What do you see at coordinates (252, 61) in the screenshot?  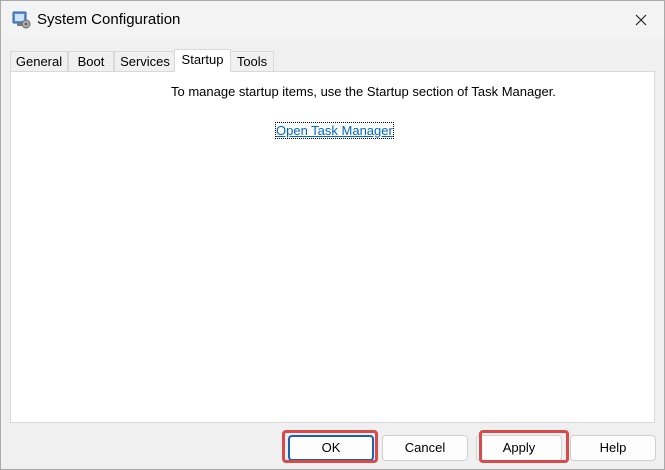 I see `tab-tools: Tools` at bounding box center [252, 61].